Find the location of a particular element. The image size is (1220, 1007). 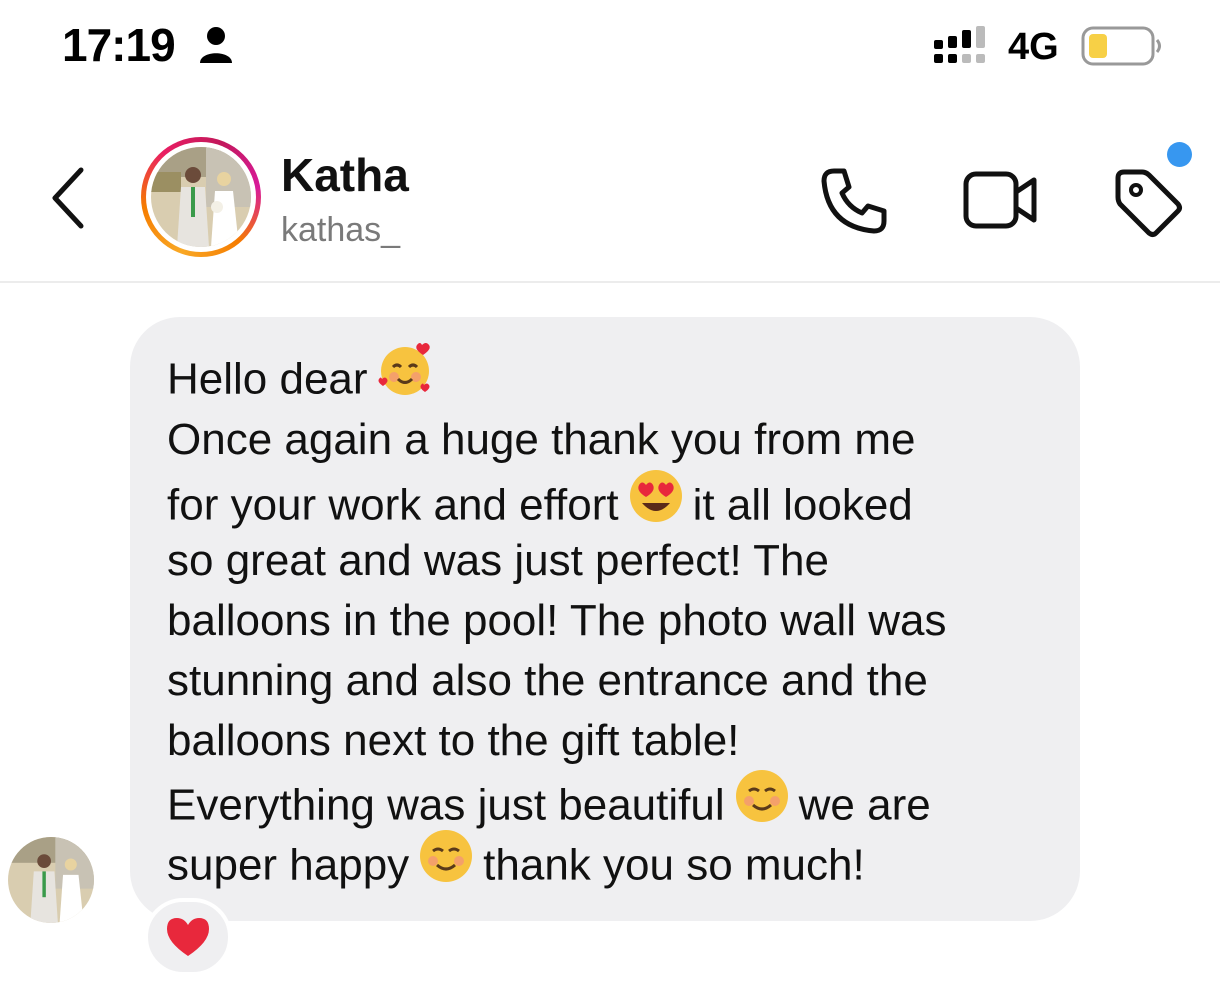

video-camera-icon is located at coordinates (1000, 200).